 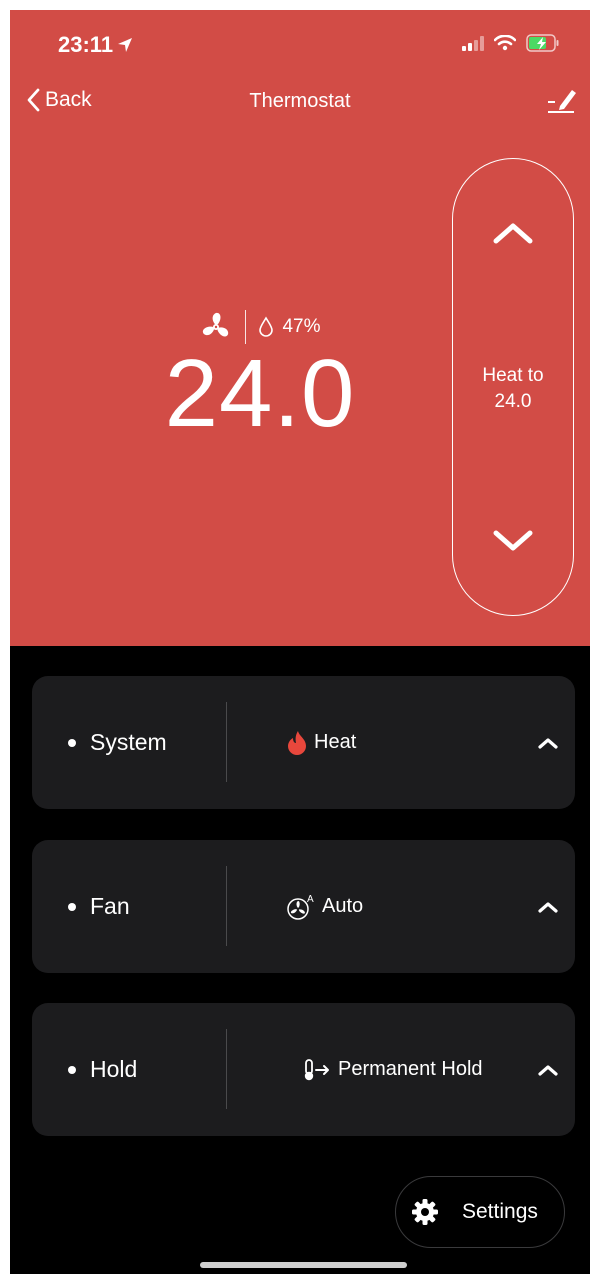 I want to click on fan-label-group: Fan, so click(x=99, y=906).